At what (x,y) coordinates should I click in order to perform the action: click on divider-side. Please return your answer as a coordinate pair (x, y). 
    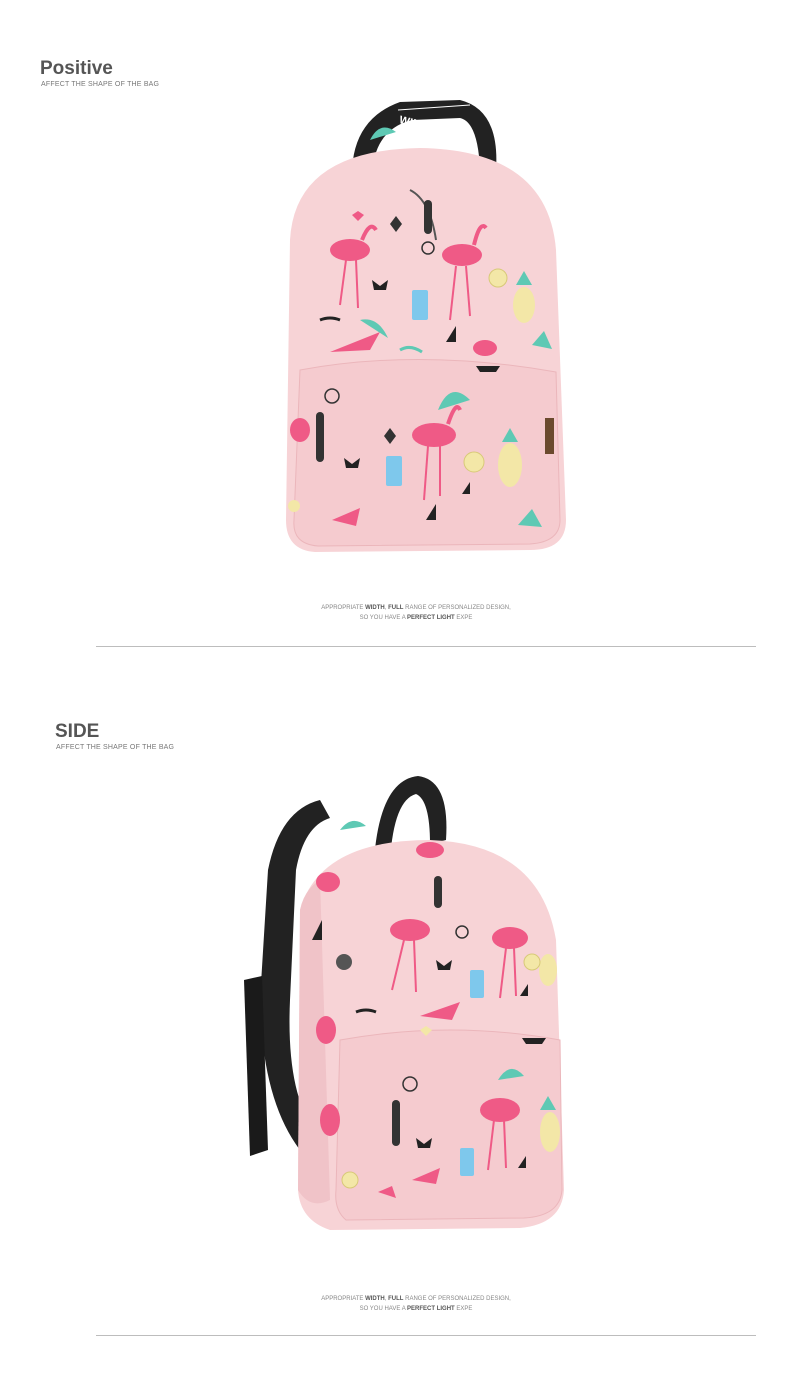
    Looking at the image, I should click on (426, 1335).